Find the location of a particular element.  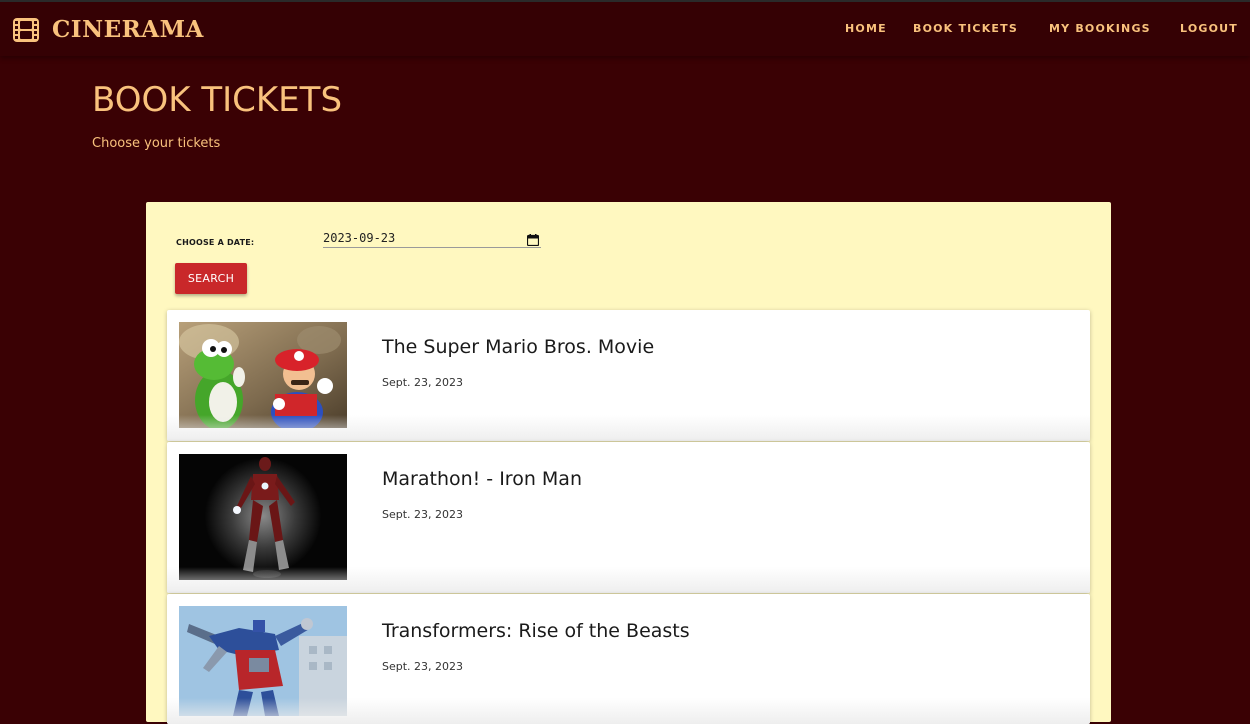

nav-logout: LOGOUT is located at coordinates (1209, 28).